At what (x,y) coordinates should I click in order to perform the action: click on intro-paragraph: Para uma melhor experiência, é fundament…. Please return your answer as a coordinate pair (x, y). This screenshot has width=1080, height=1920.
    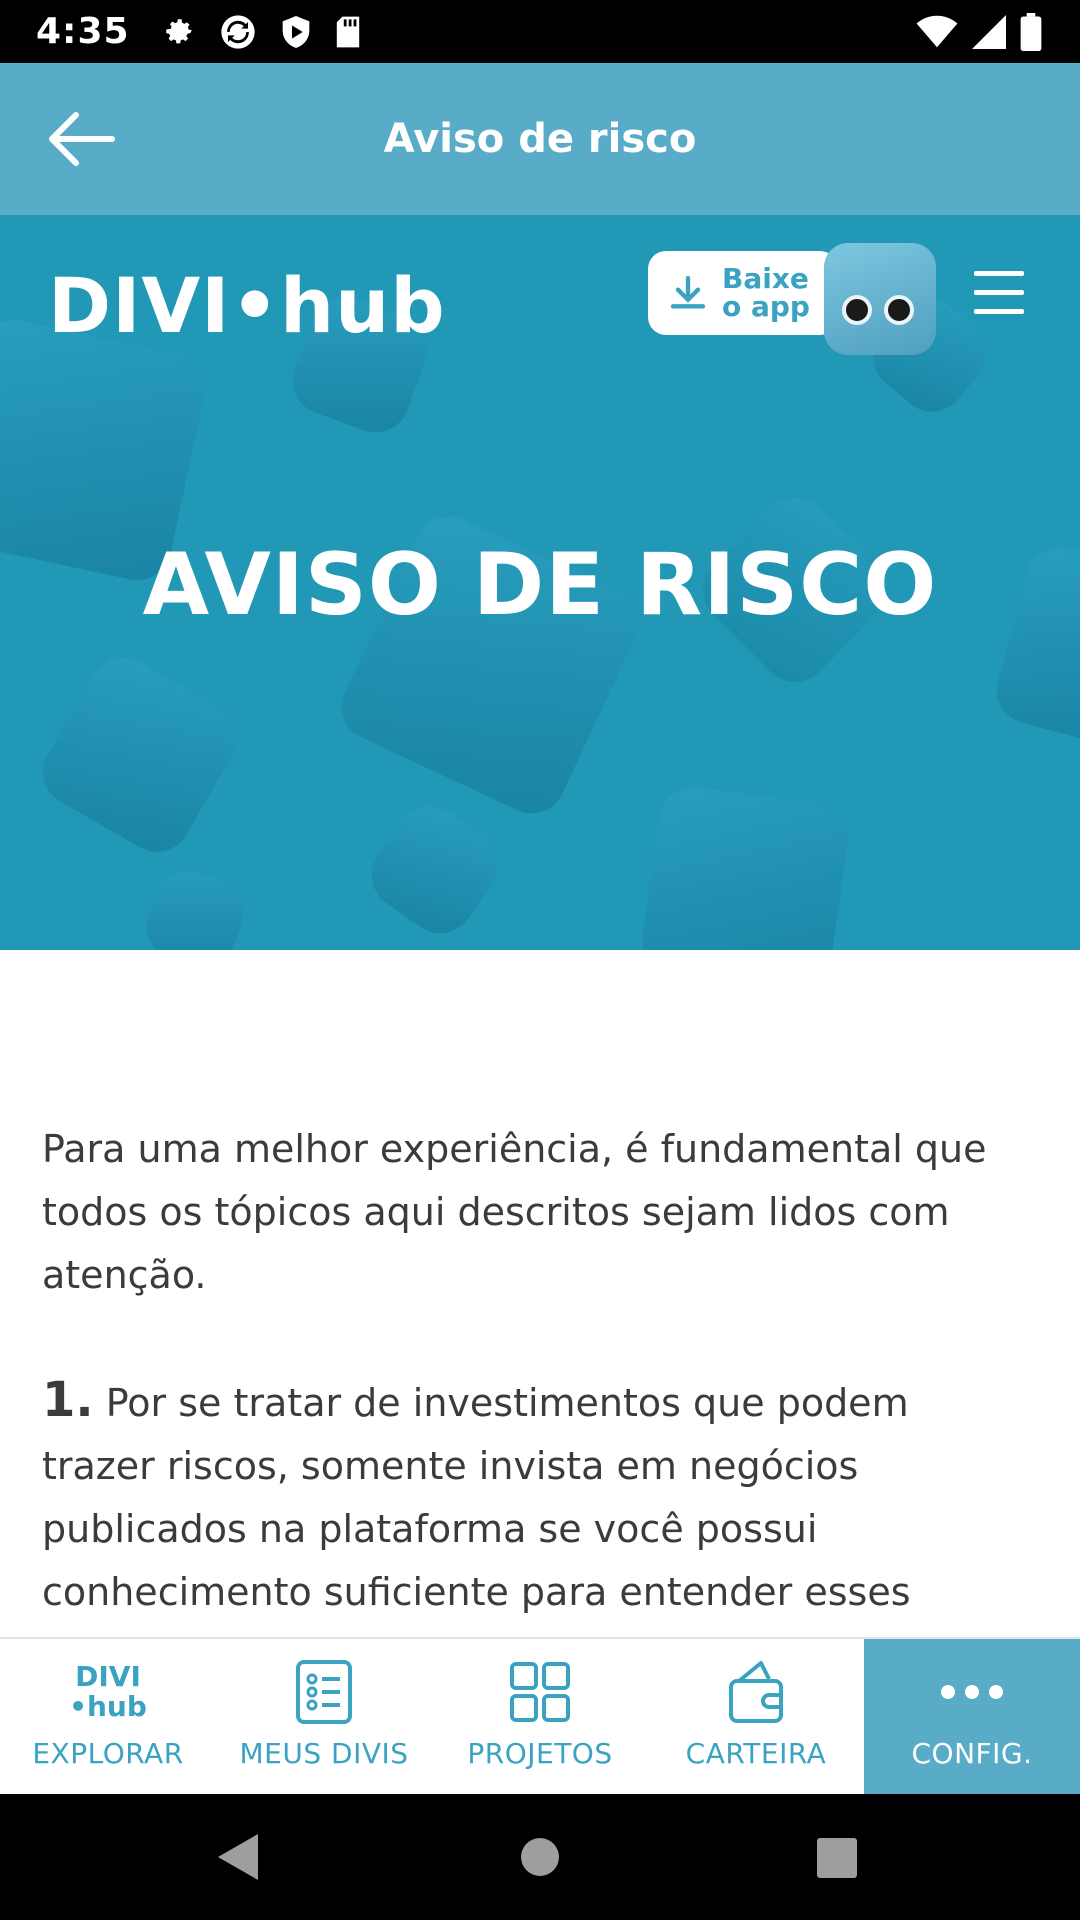
    Looking at the image, I should click on (514, 1212).